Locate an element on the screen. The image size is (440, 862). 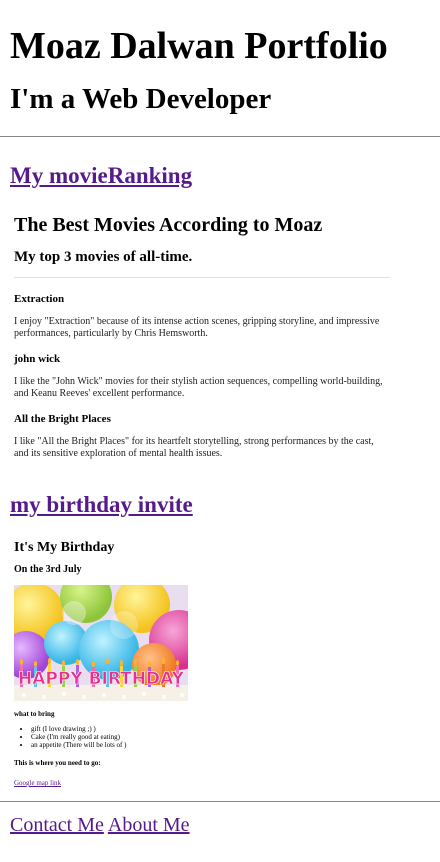
page-subtitle: I'm a Web Developer is located at coordinates (141, 99).